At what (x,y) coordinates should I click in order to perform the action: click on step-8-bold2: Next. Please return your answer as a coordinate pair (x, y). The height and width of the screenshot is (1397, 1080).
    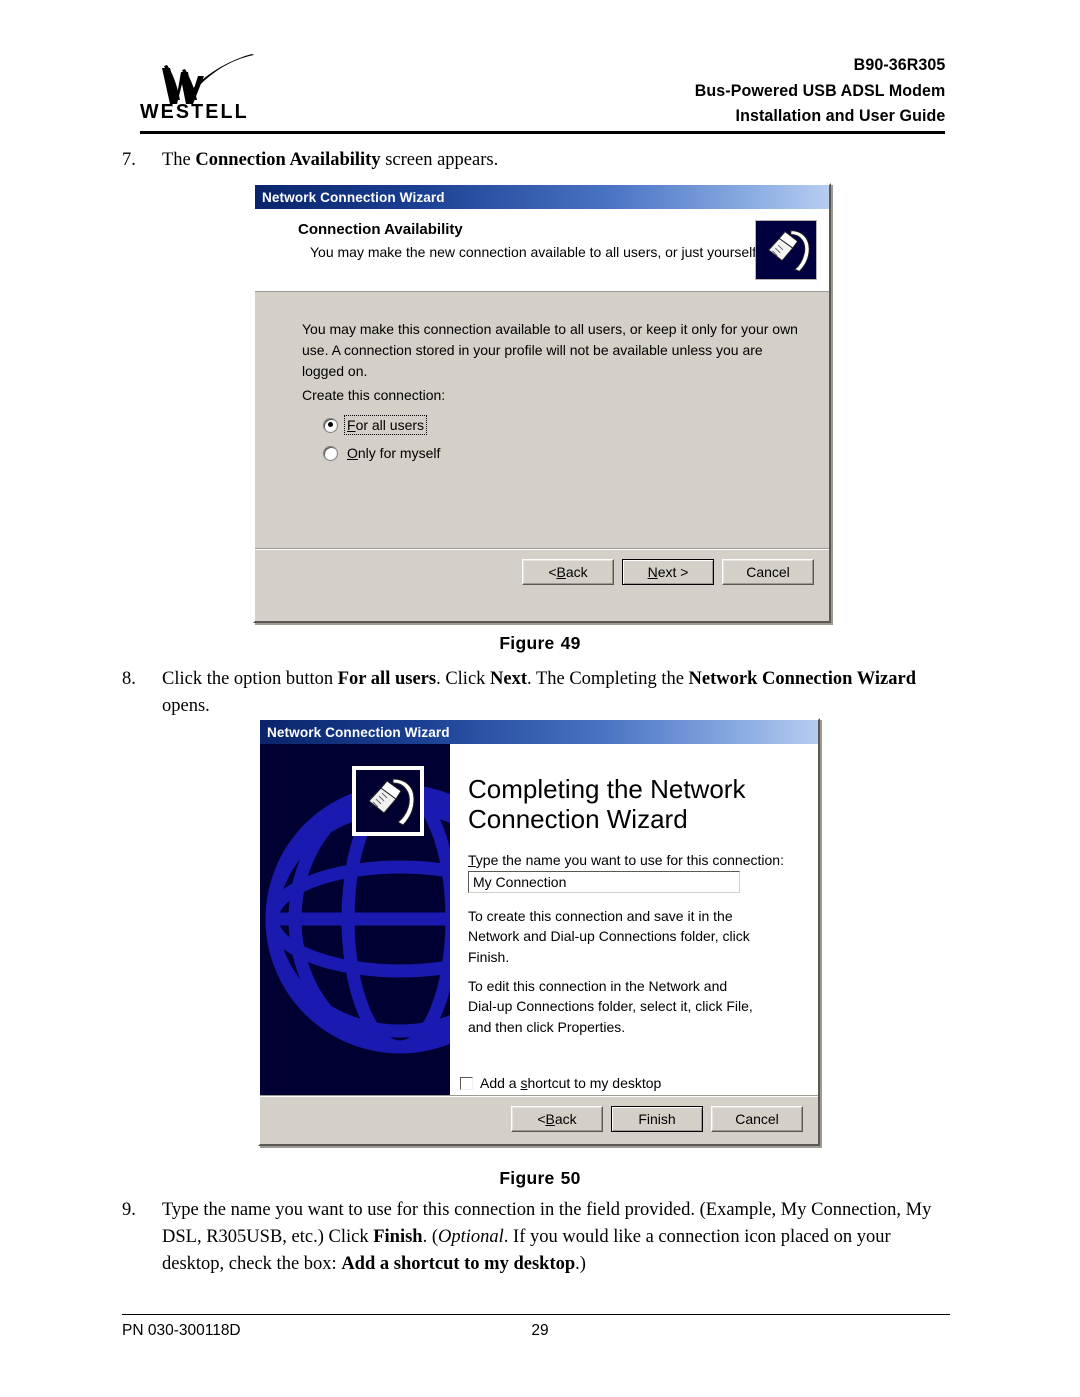
    Looking at the image, I should click on (509, 679).